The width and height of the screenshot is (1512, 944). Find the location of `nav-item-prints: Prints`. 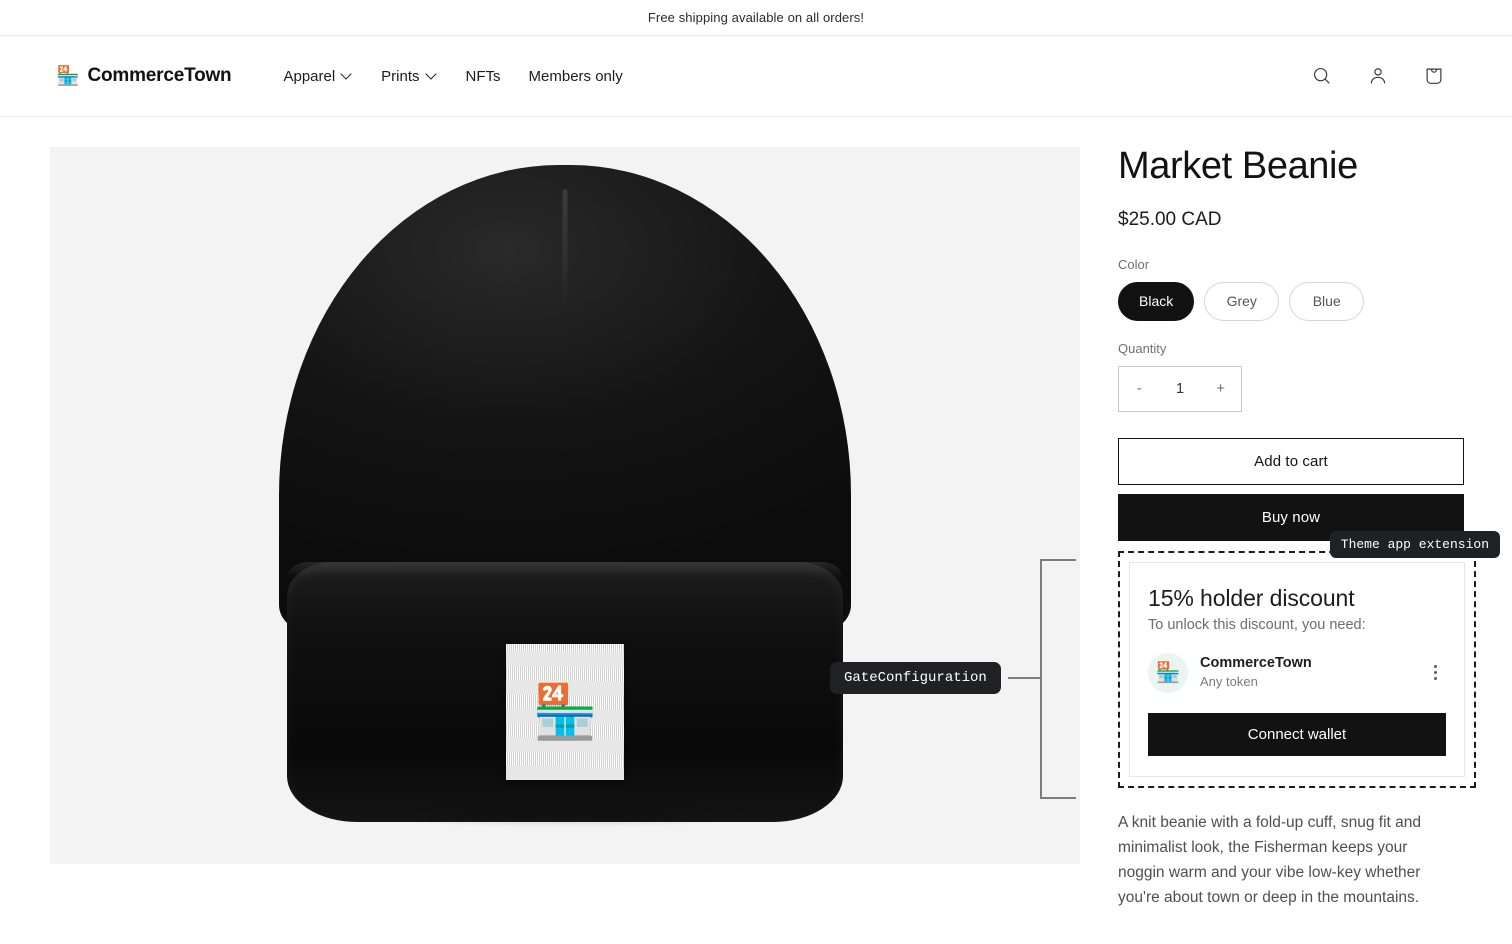

nav-item-prints: Prints is located at coordinates (409, 76).